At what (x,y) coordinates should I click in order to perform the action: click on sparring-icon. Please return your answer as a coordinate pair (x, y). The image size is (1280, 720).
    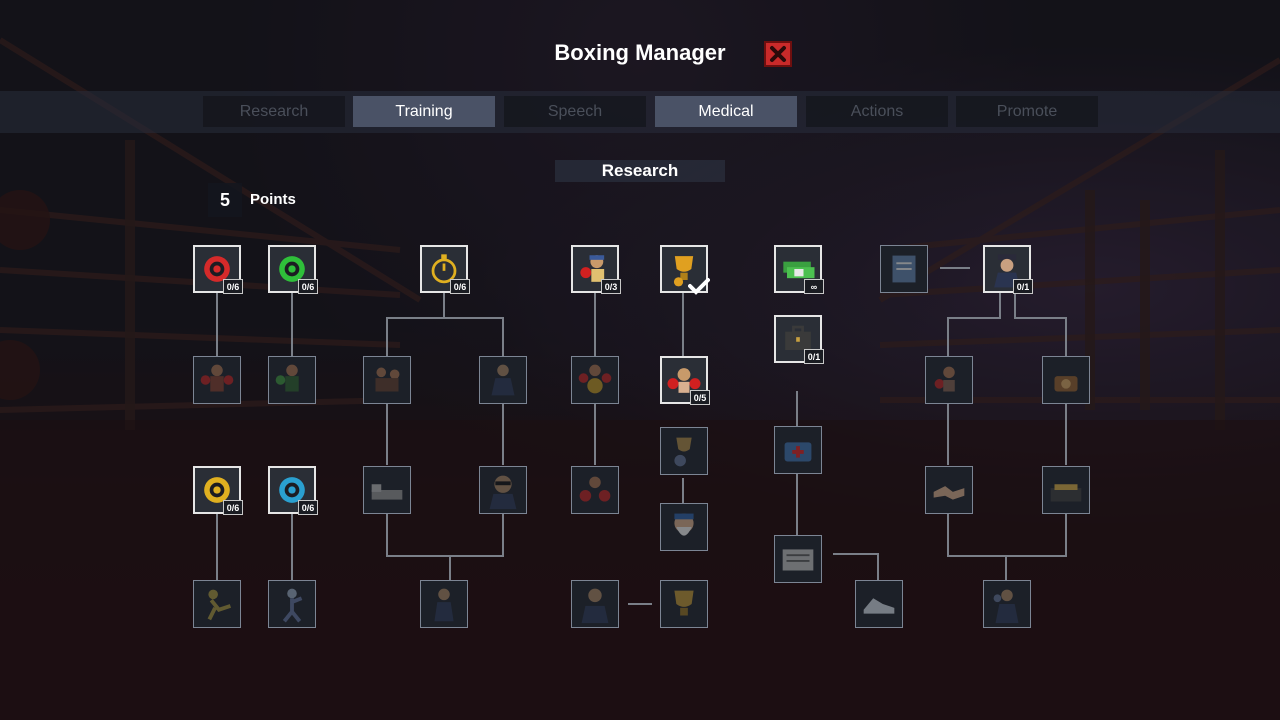
    Looking at the image, I should click on (387, 379).